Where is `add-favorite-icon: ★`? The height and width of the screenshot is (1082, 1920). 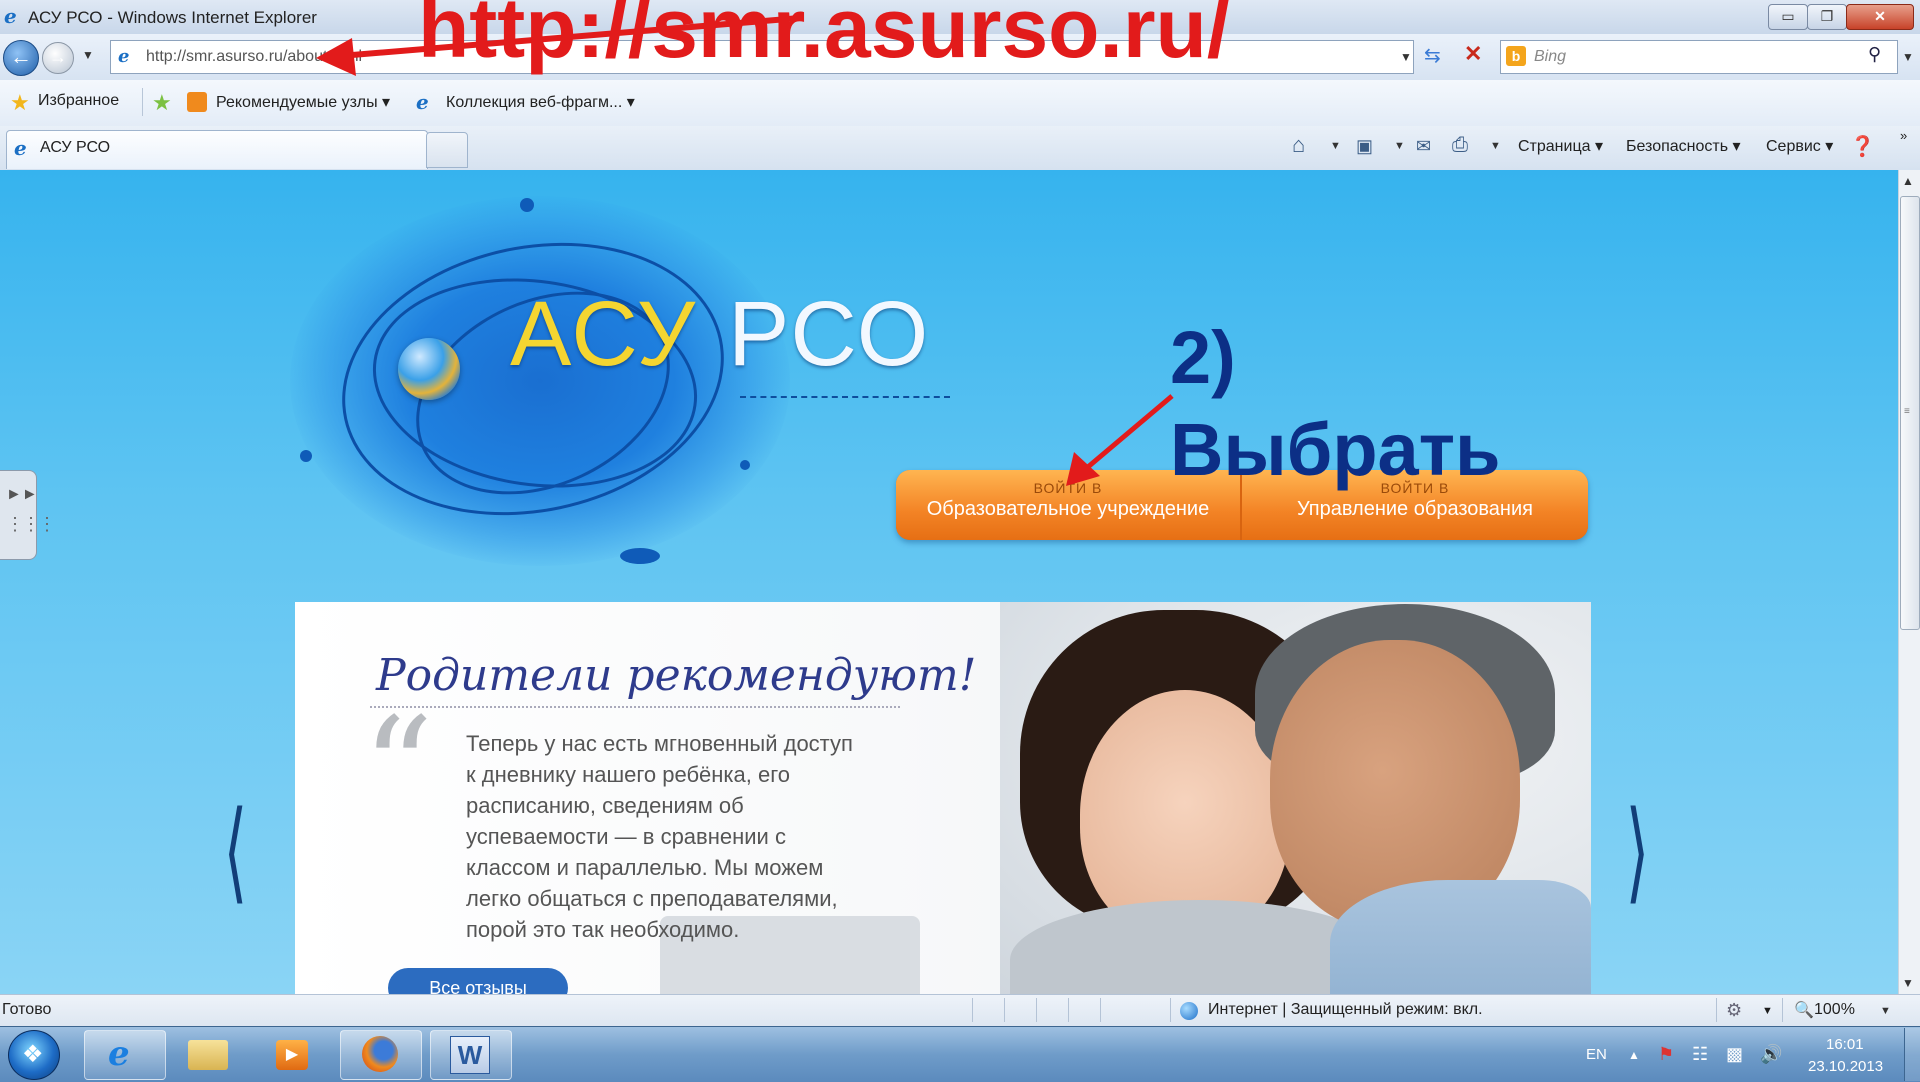
add-favorite-icon: ★ is located at coordinates (162, 103).